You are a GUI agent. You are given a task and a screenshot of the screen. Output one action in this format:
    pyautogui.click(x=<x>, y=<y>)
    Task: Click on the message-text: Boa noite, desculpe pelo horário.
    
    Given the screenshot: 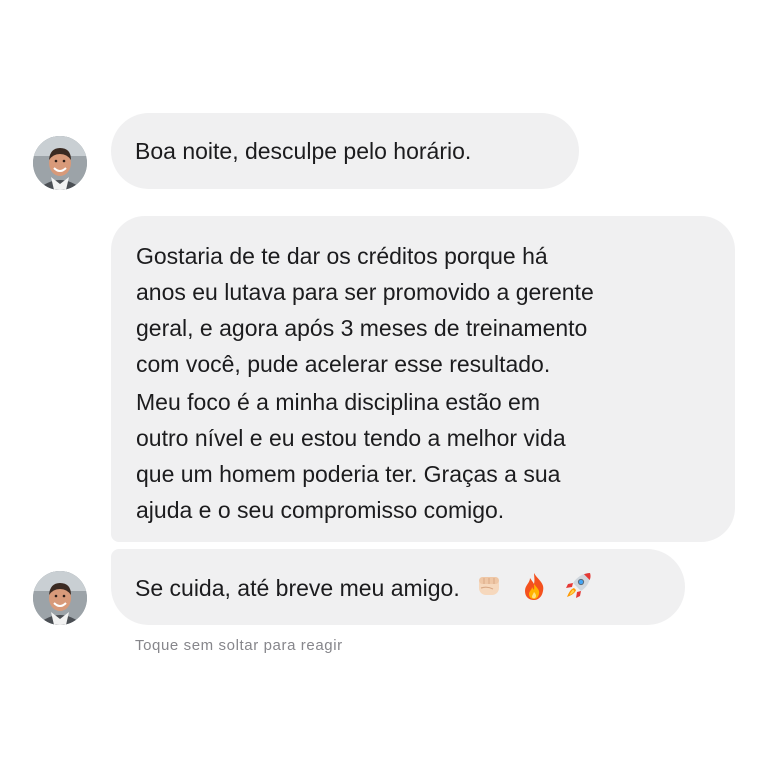 What is the action you would take?
    pyautogui.click(x=303, y=151)
    